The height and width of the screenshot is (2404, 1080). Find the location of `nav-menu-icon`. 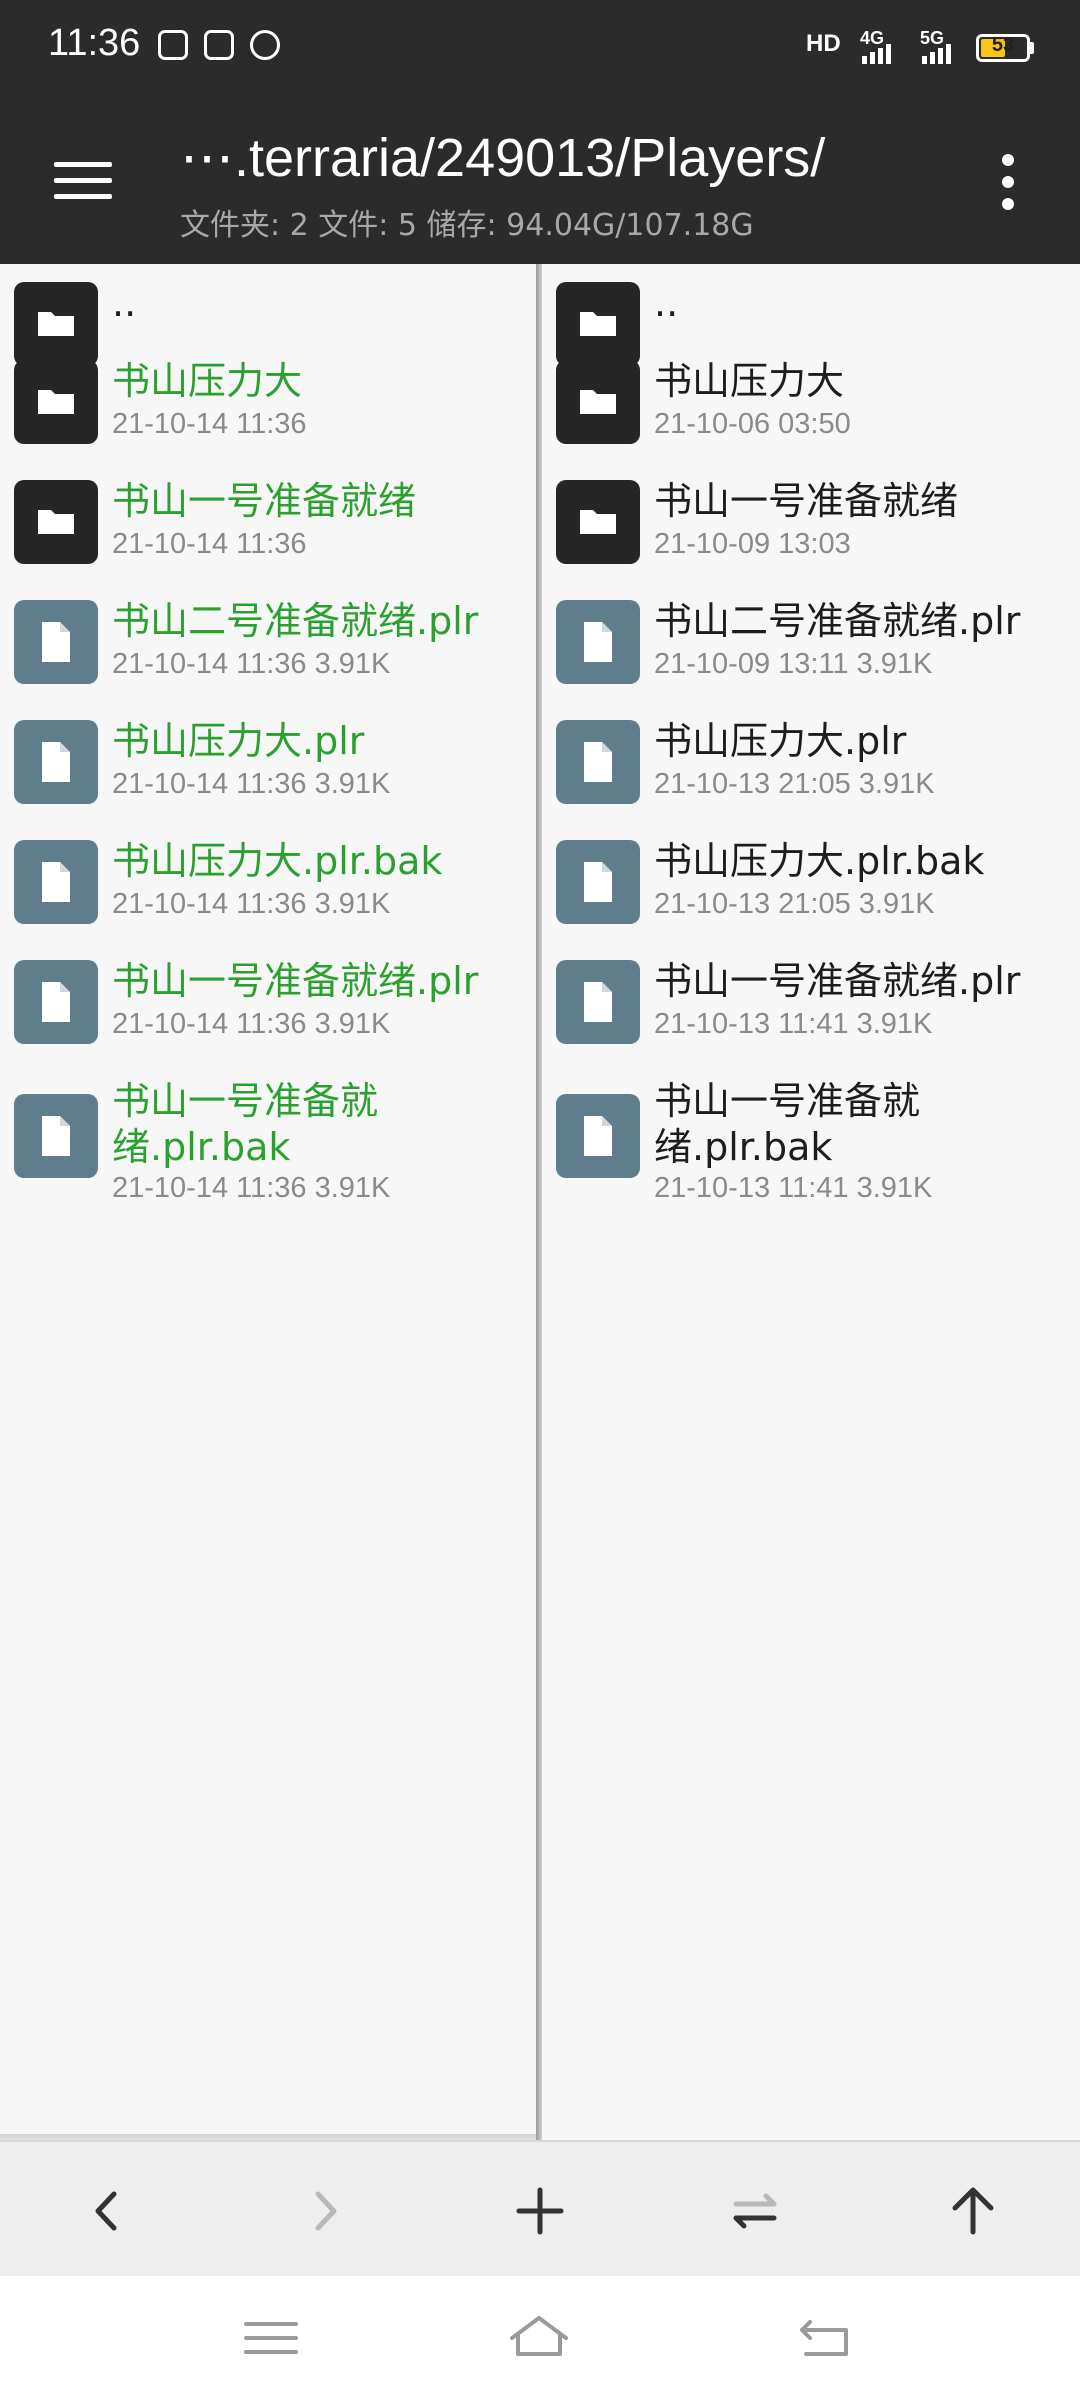

nav-menu-icon is located at coordinates (271, 2338).